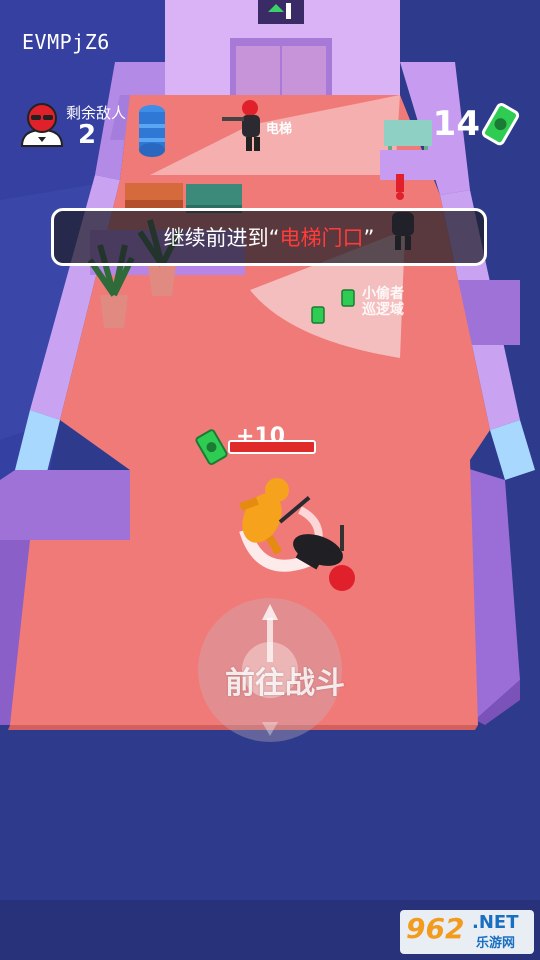  What do you see at coordinates (321, 238) in the screenshot?
I see `objective-highlight: 电梯门口` at bounding box center [321, 238].